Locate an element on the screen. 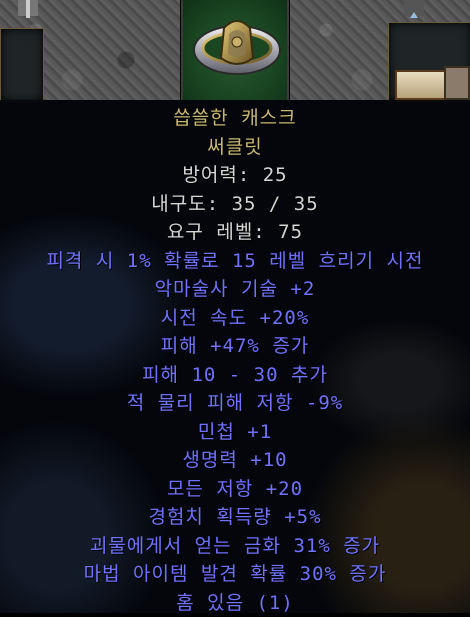 This screenshot has width=470, height=617. equipped-item-slot is located at coordinates (235, 50).